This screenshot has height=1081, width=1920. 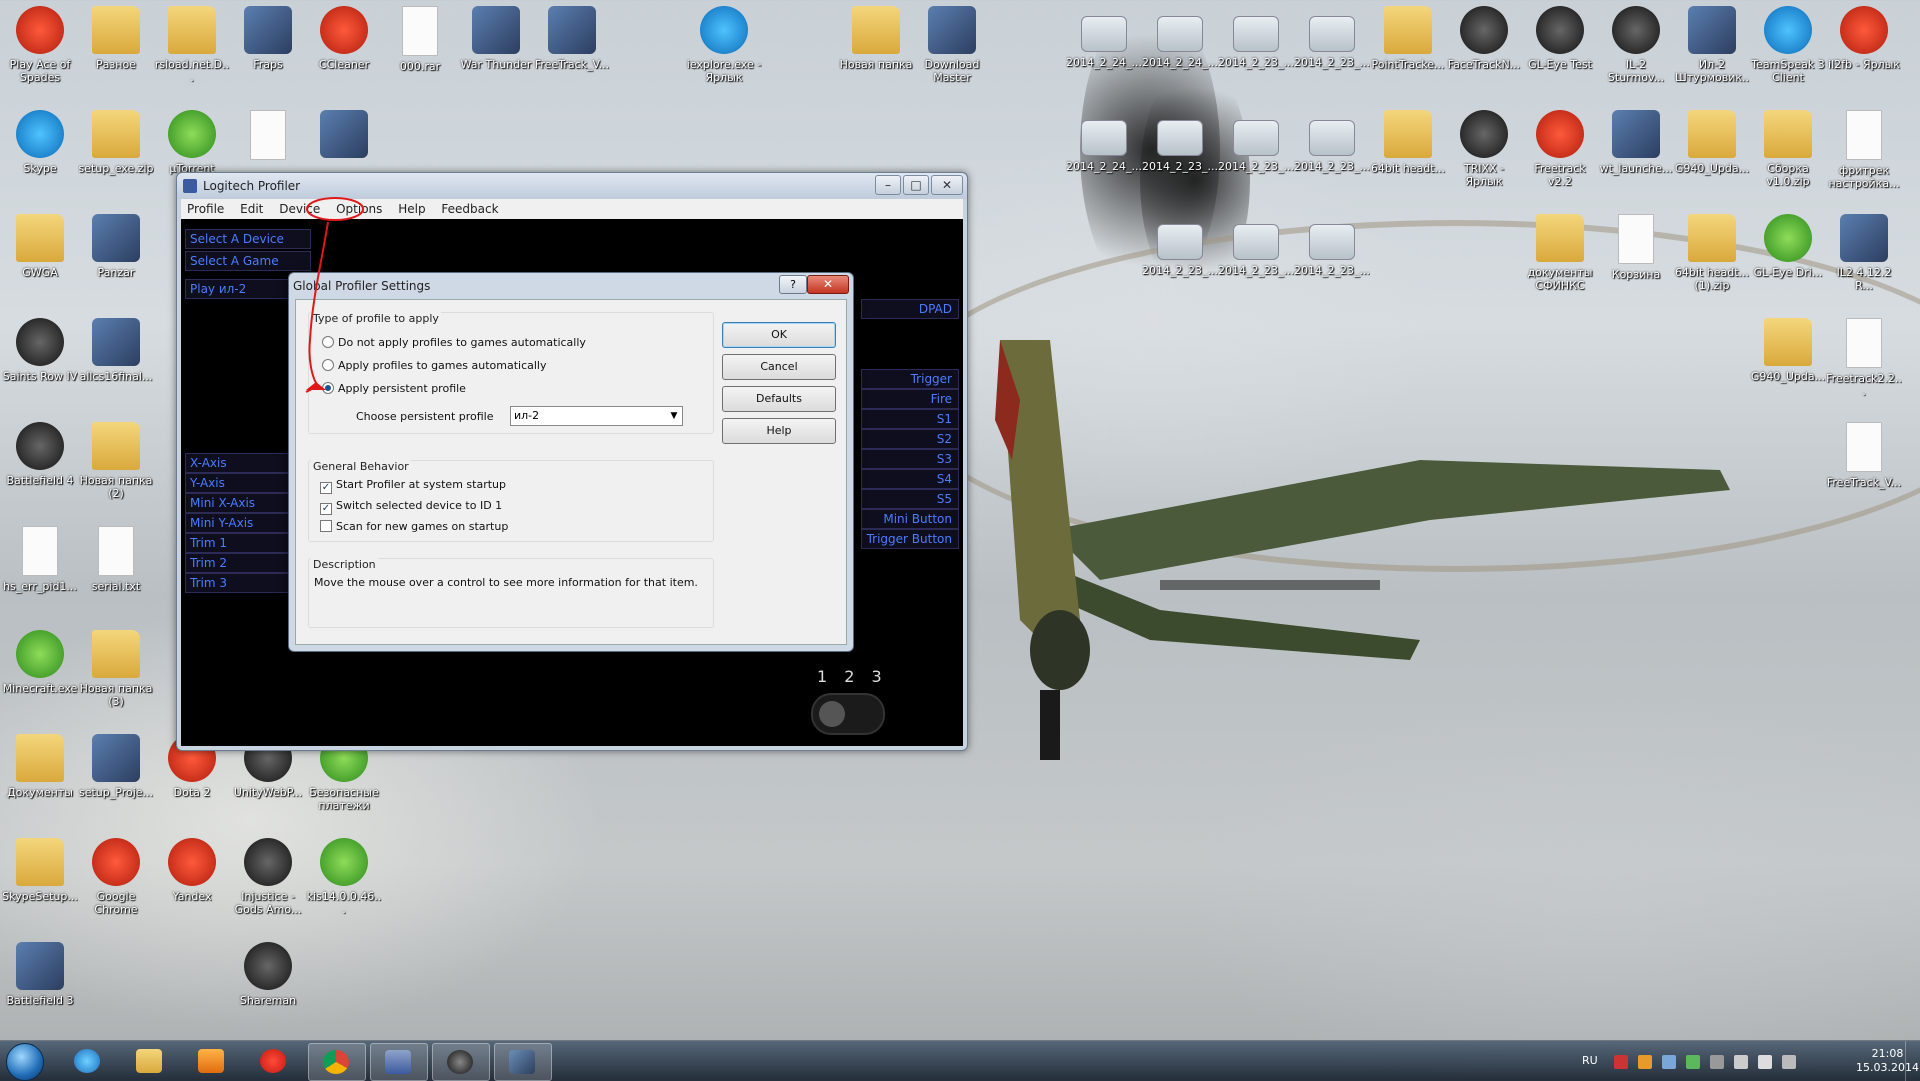 I want to click on desktop-icon: GL-Eye Test, so click(x=1560, y=45).